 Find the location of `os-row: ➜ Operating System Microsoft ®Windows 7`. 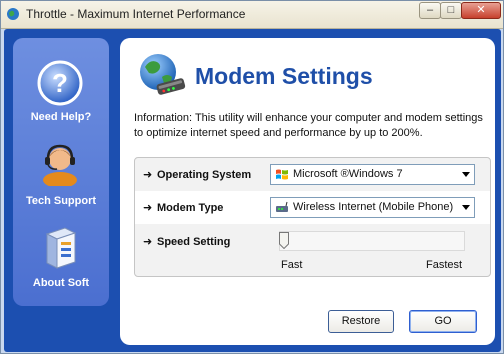

os-row: ➜ Operating System Microsoft ®Windows 7 is located at coordinates (312, 174).